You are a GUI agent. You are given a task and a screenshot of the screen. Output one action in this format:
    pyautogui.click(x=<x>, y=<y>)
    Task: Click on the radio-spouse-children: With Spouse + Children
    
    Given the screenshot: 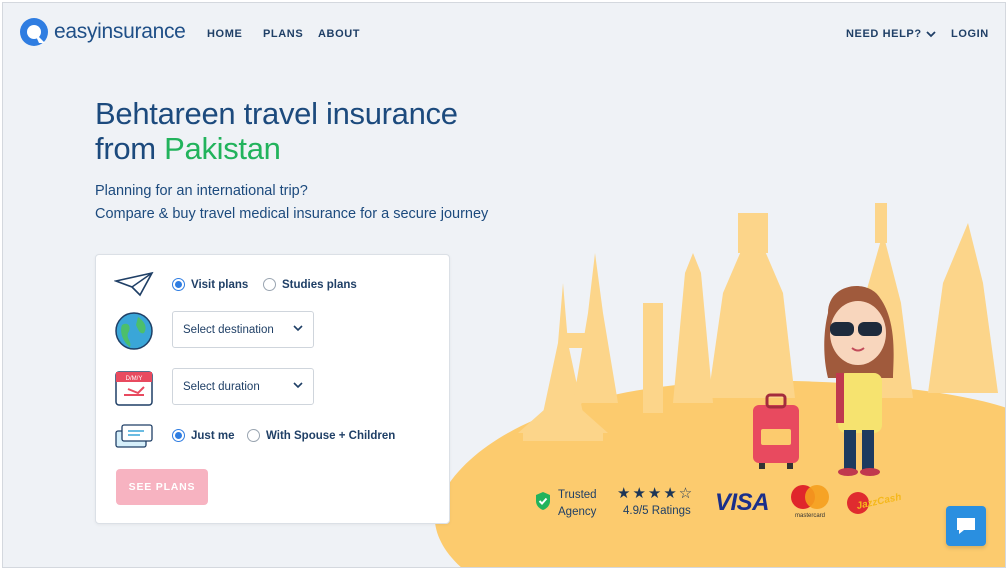 What is the action you would take?
    pyautogui.click(x=321, y=435)
    